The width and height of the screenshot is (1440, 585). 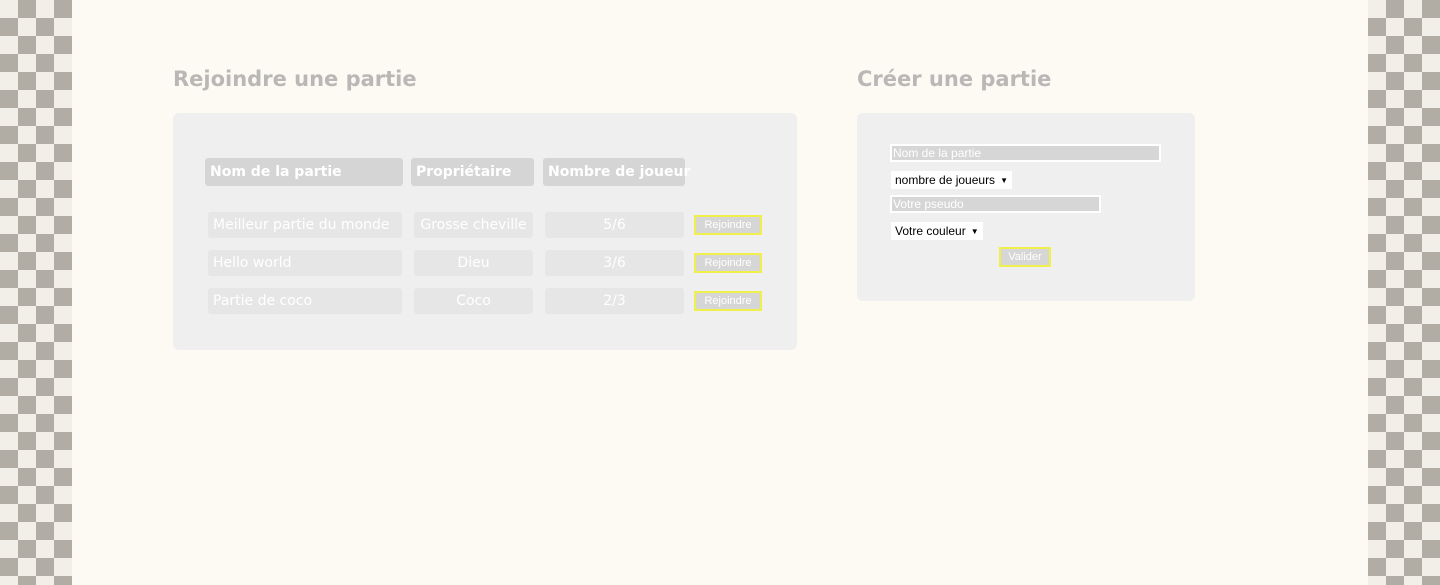 I want to click on create-section-title: Créer une partie, so click(x=954, y=79).